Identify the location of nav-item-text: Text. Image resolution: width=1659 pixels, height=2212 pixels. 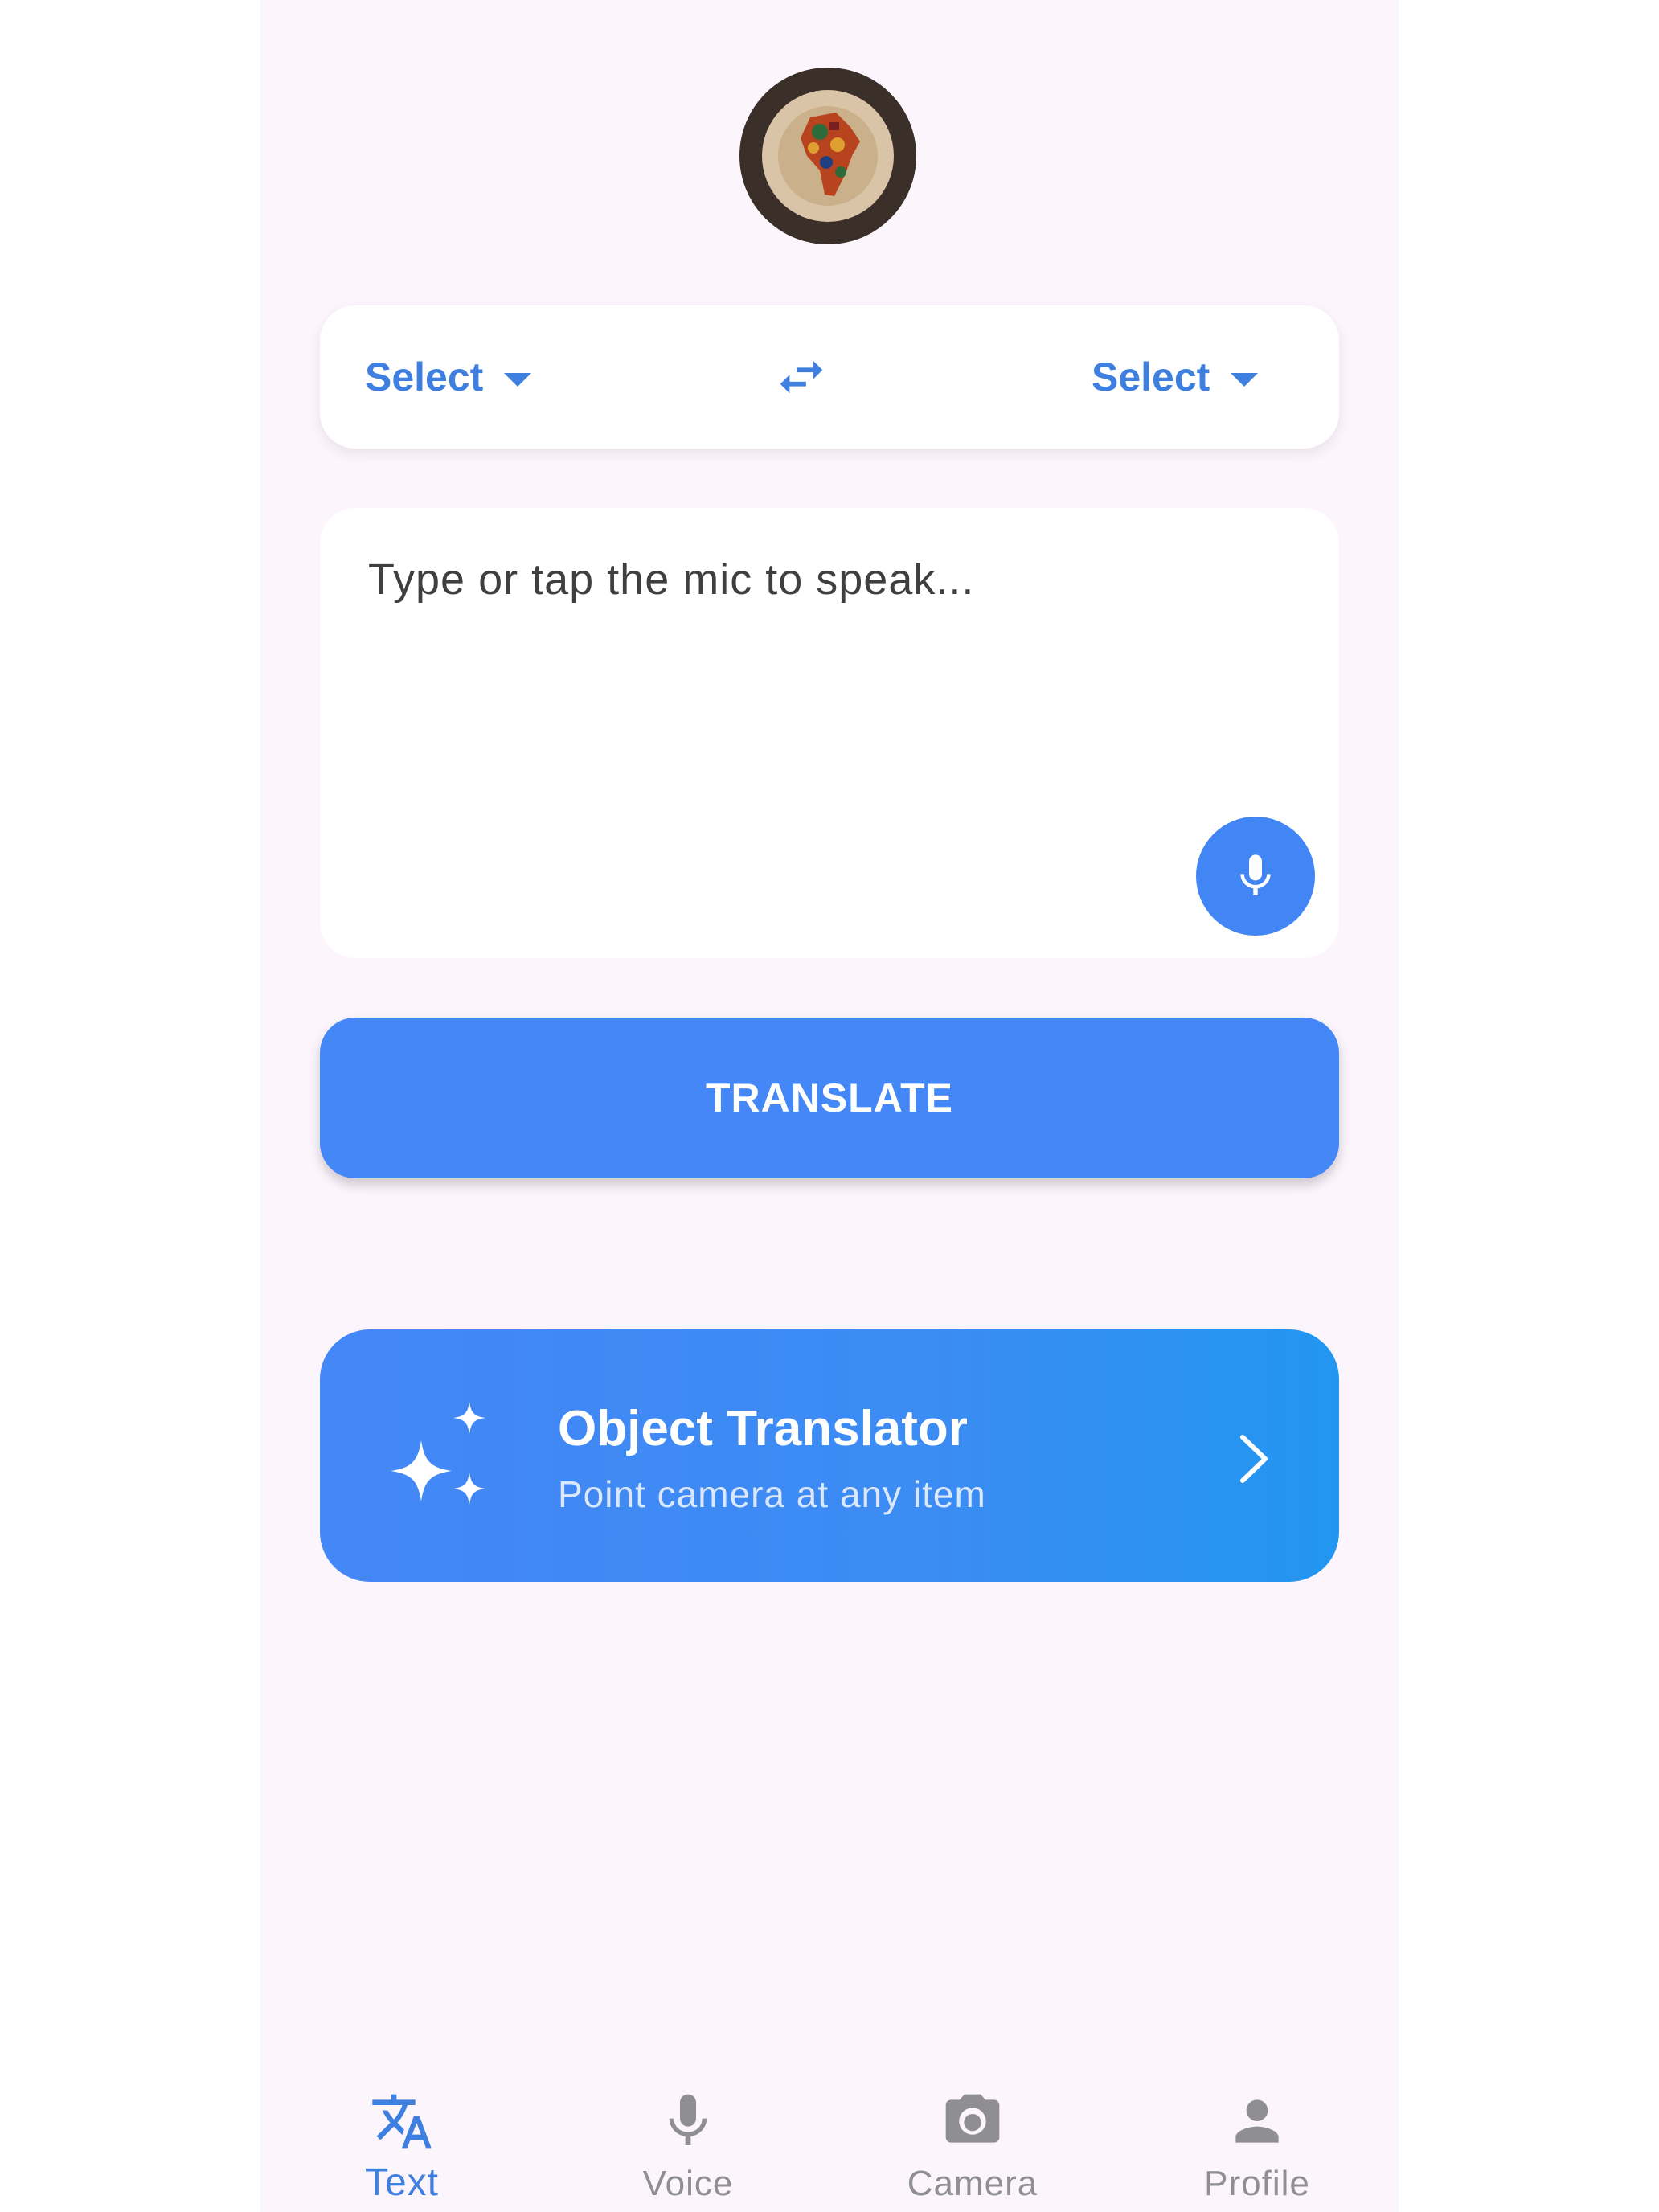
(401, 2135).